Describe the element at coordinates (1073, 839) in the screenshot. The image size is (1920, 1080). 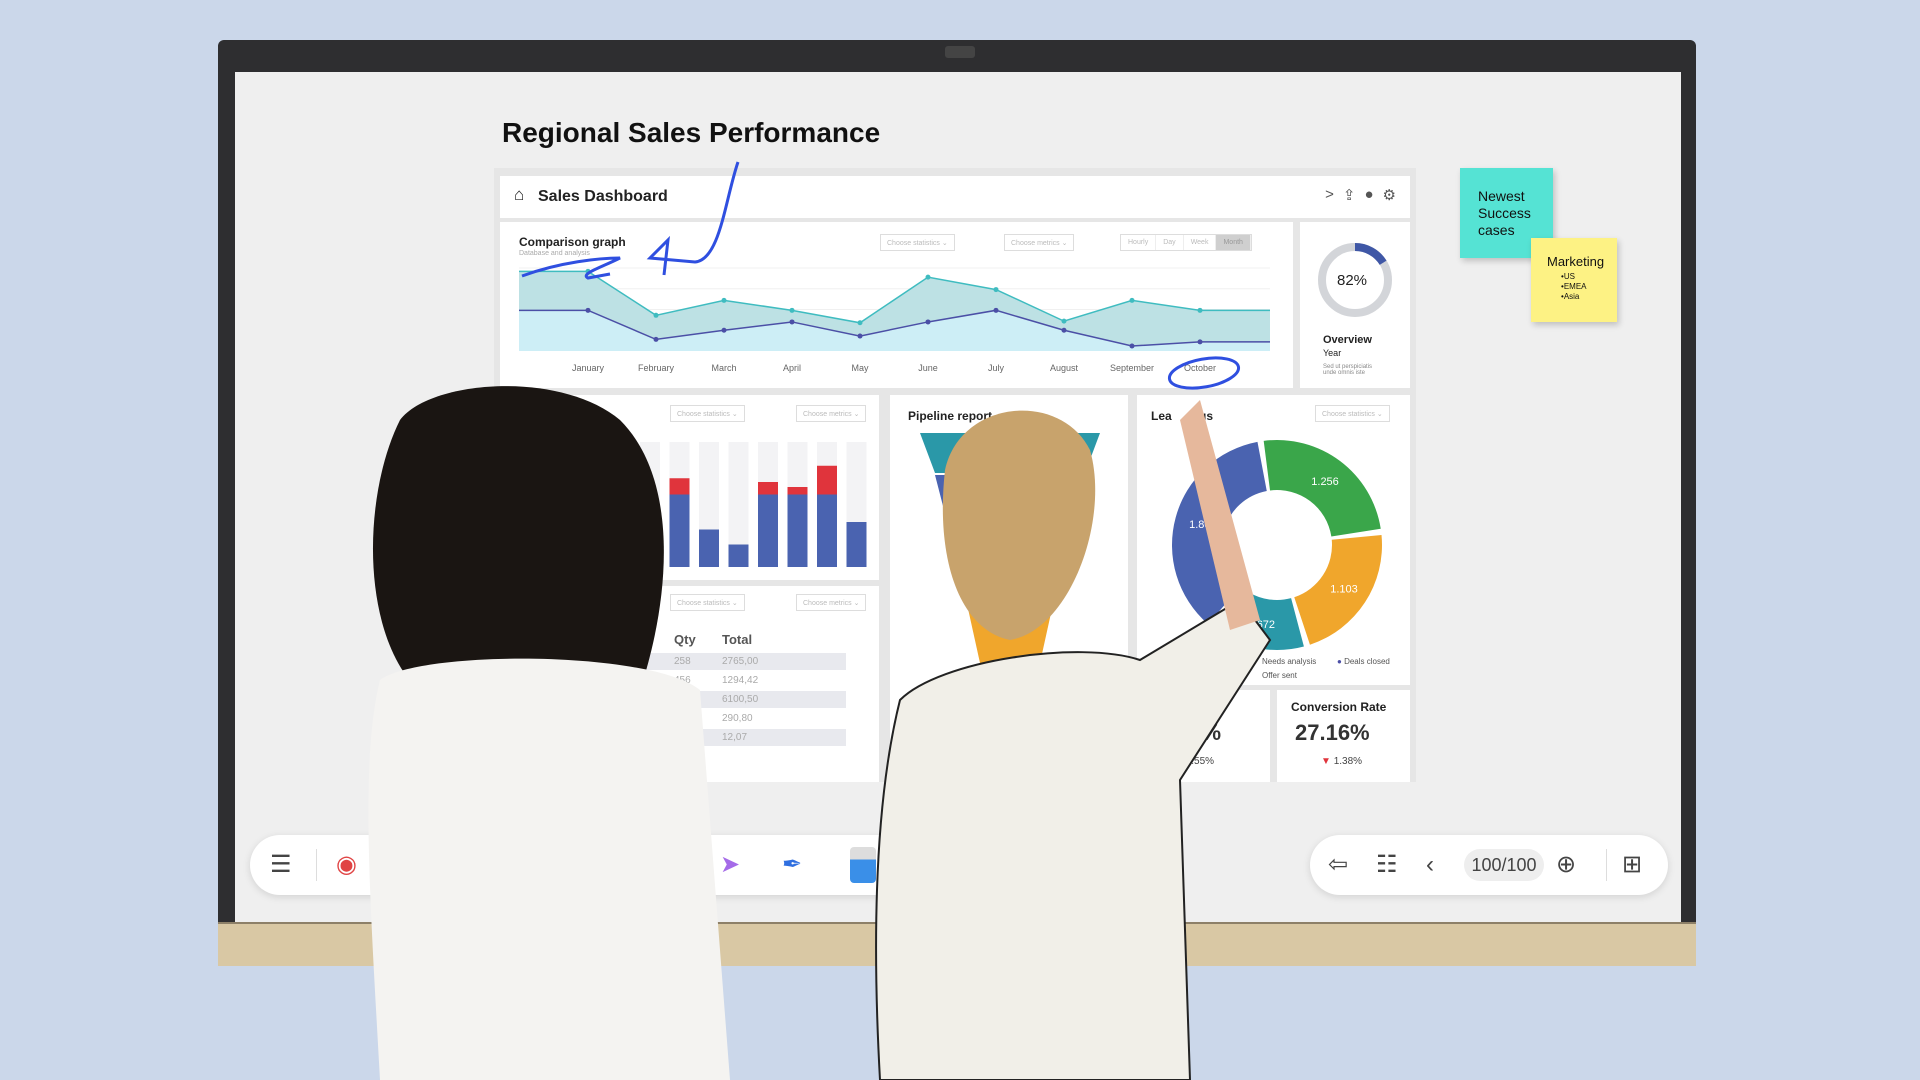
I see `presenter-right-shirt` at that location.